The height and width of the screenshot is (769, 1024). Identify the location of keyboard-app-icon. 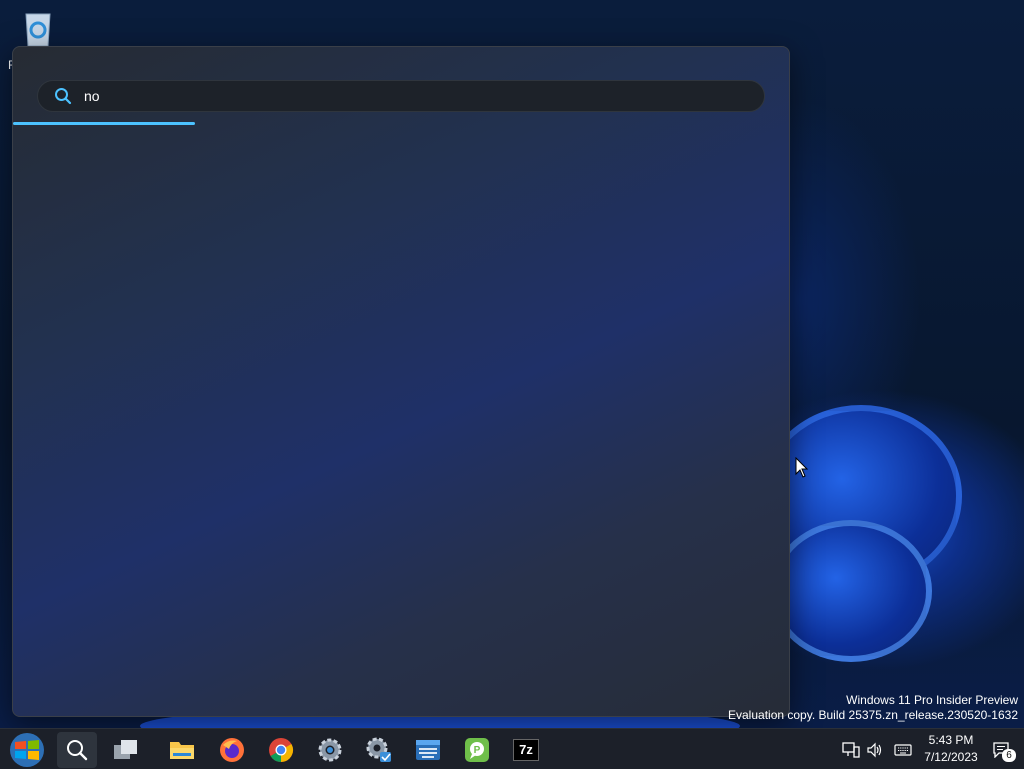
(428, 750).